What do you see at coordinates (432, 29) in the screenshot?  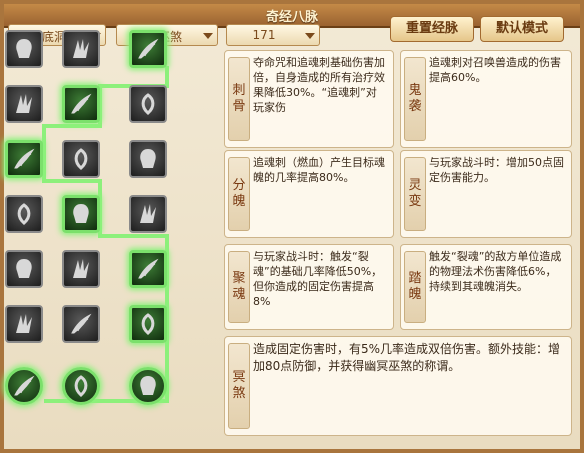 I see `reset-meridian-button: 重置经脉` at bounding box center [432, 29].